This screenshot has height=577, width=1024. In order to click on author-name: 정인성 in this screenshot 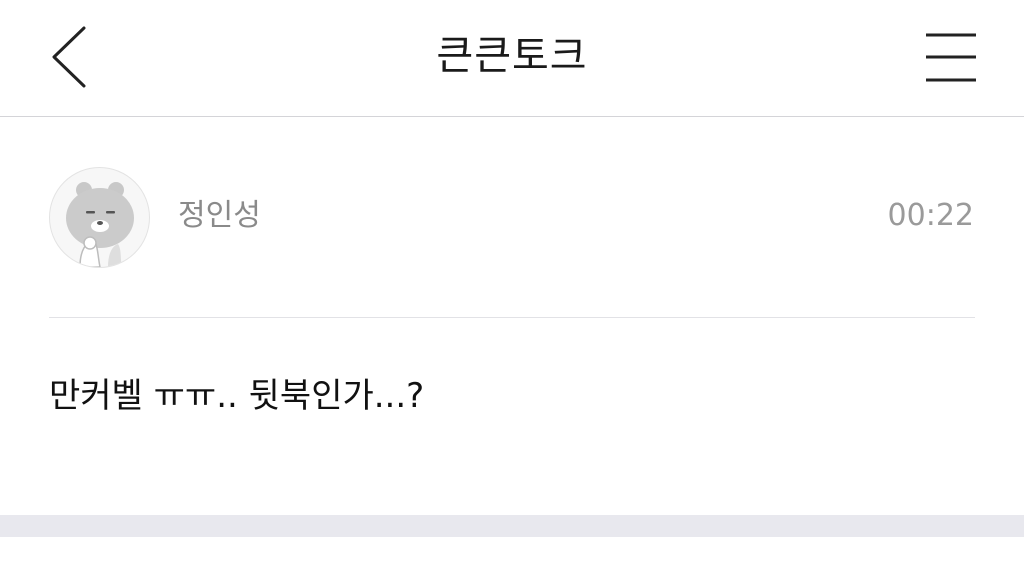, I will do `click(219, 215)`.